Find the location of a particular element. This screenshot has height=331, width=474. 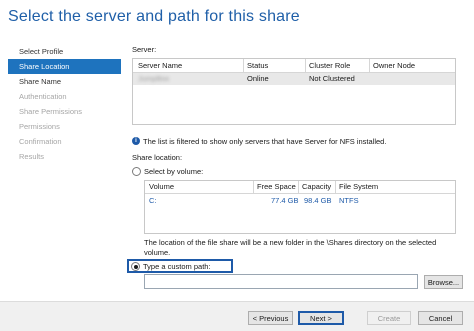

cancel-button: Cancel is located at coordinates (440, 318).